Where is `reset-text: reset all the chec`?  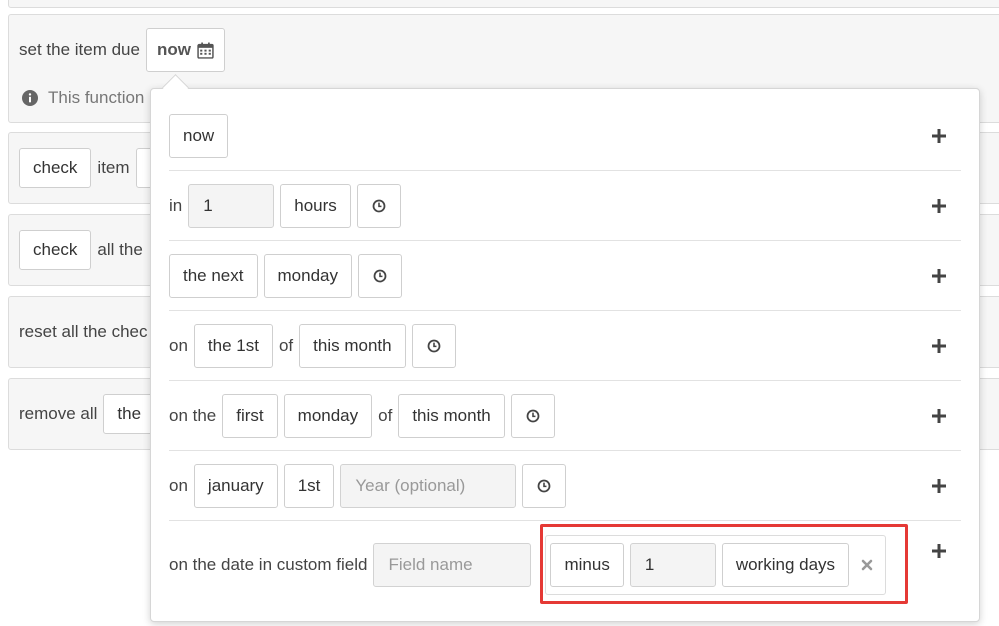 reset-text: reset all the chec is located at coordinates (83, 331).